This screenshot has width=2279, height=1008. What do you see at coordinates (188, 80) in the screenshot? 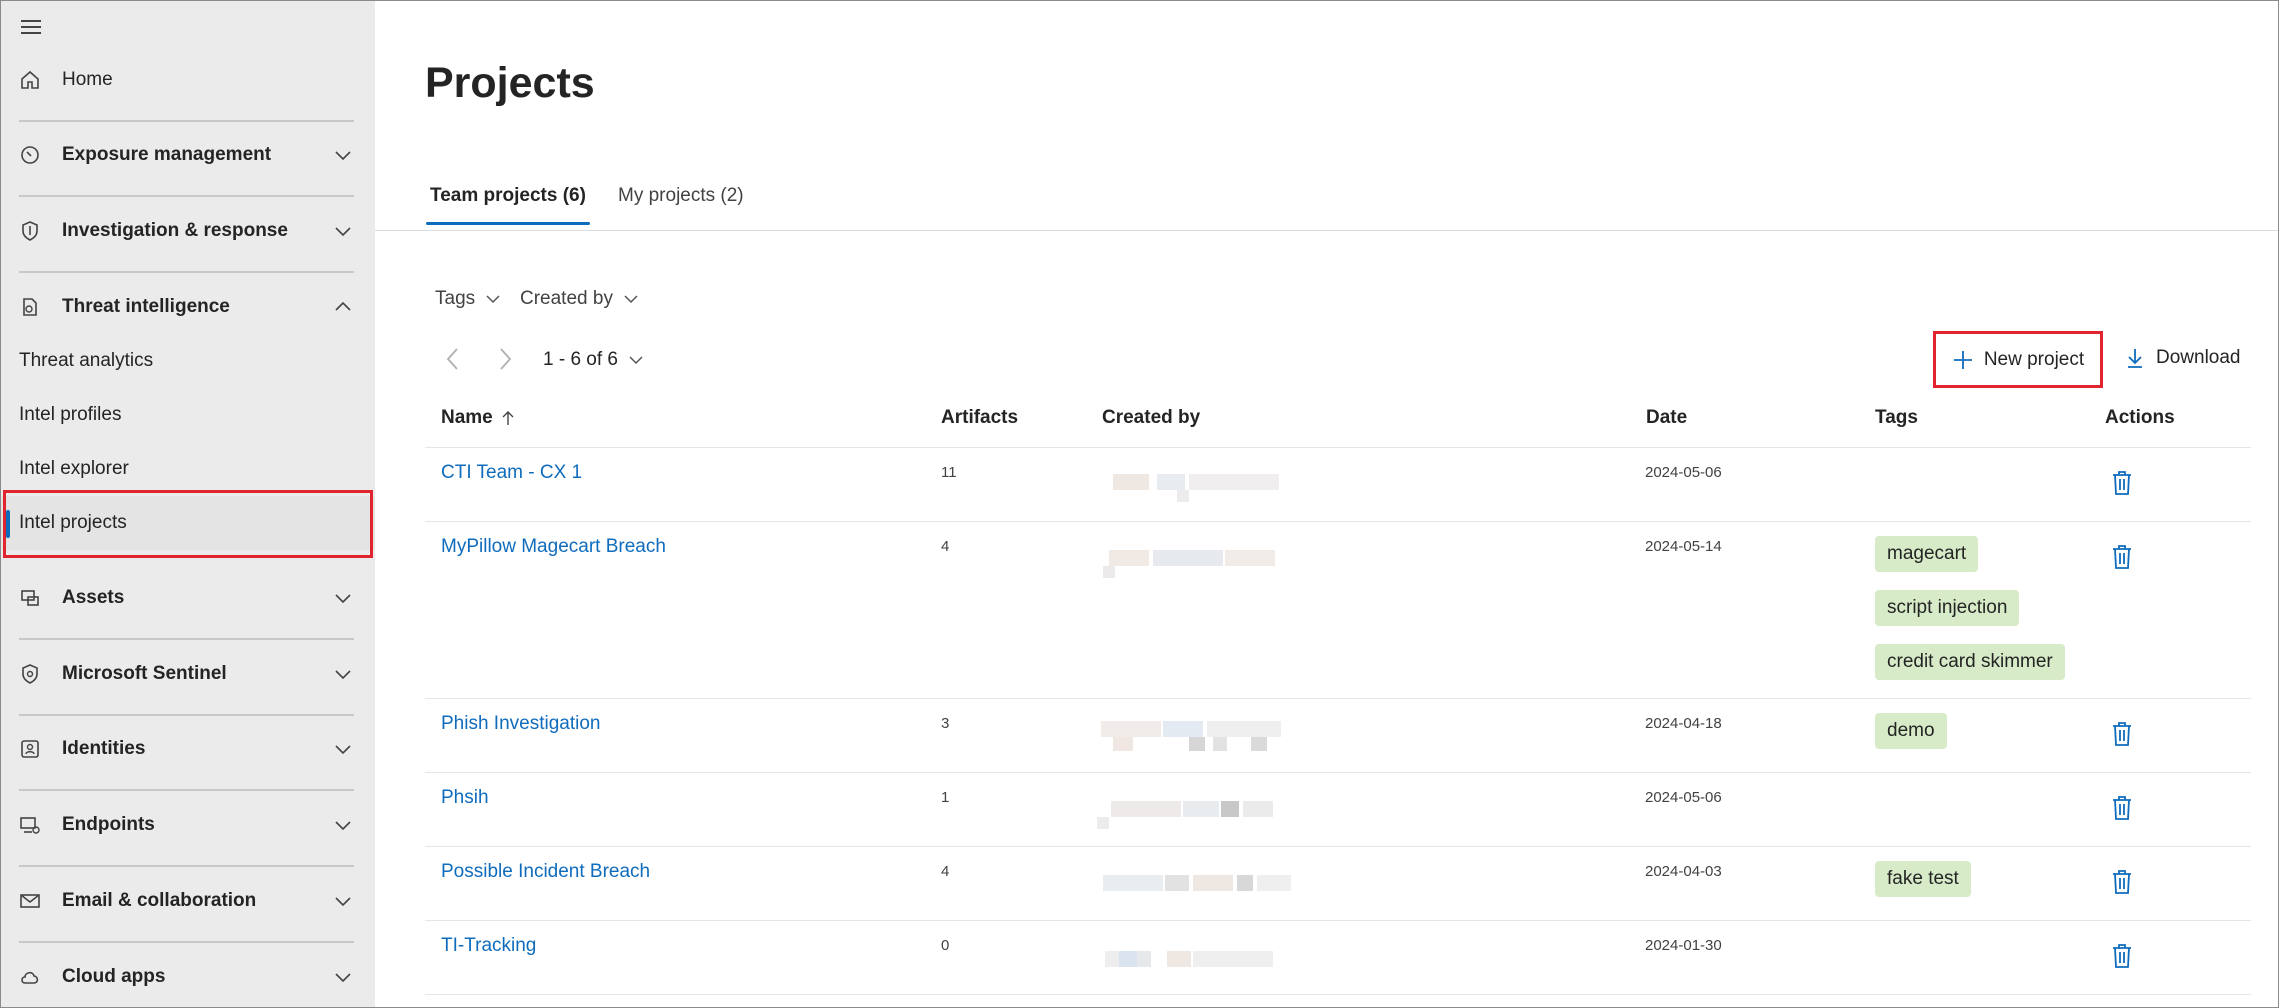
I see `sidebar-item-home: Home` at bounding box center [188, 80].